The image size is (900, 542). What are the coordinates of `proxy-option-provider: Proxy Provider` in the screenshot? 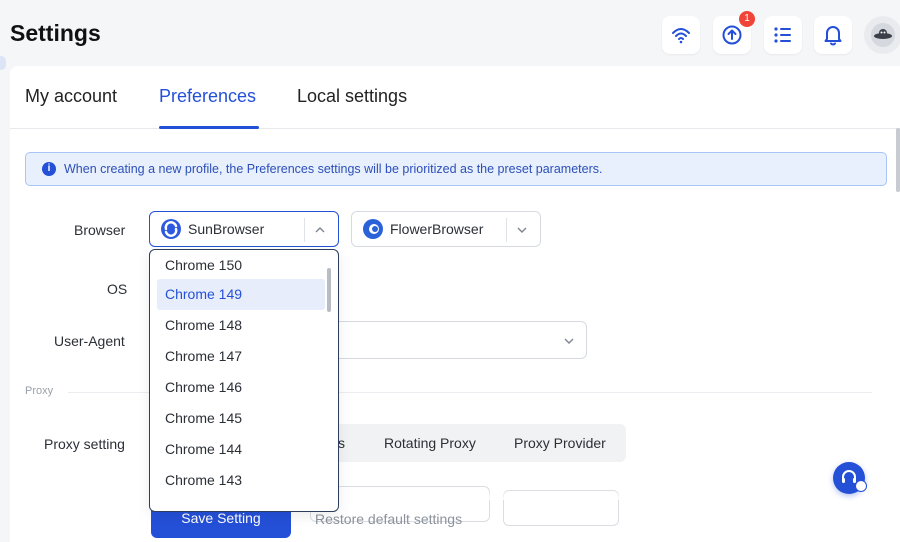 It's located at (560, 443).